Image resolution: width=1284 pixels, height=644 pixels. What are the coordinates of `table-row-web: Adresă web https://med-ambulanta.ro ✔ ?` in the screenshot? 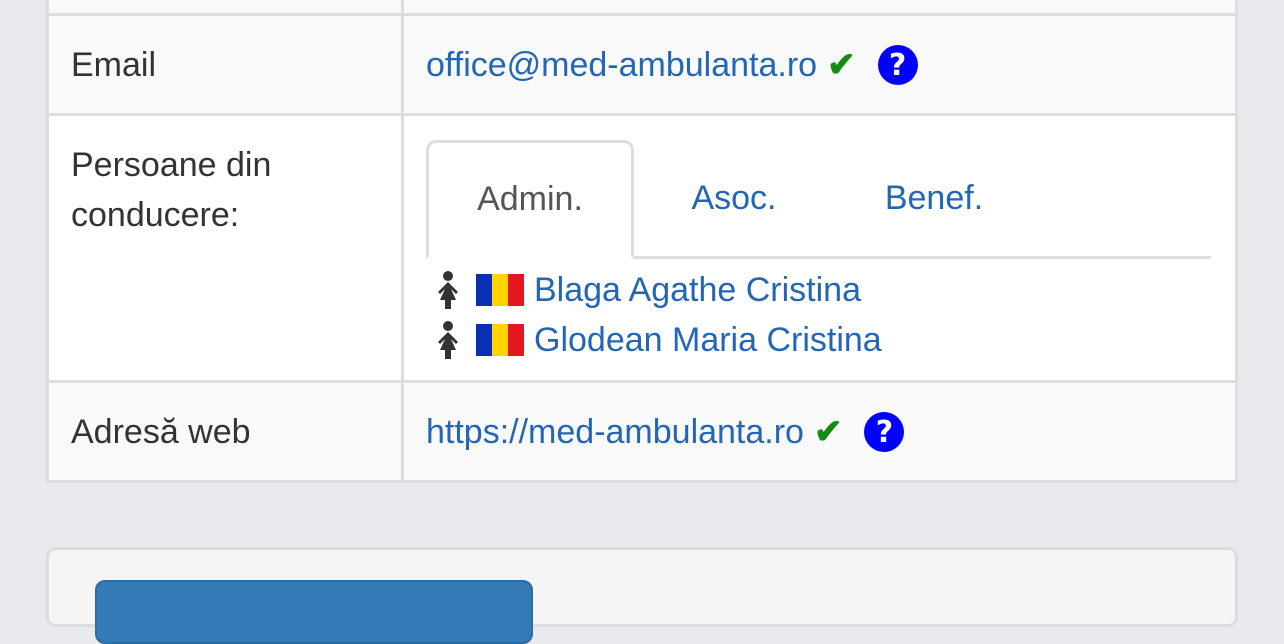 It's located at (642, 433).